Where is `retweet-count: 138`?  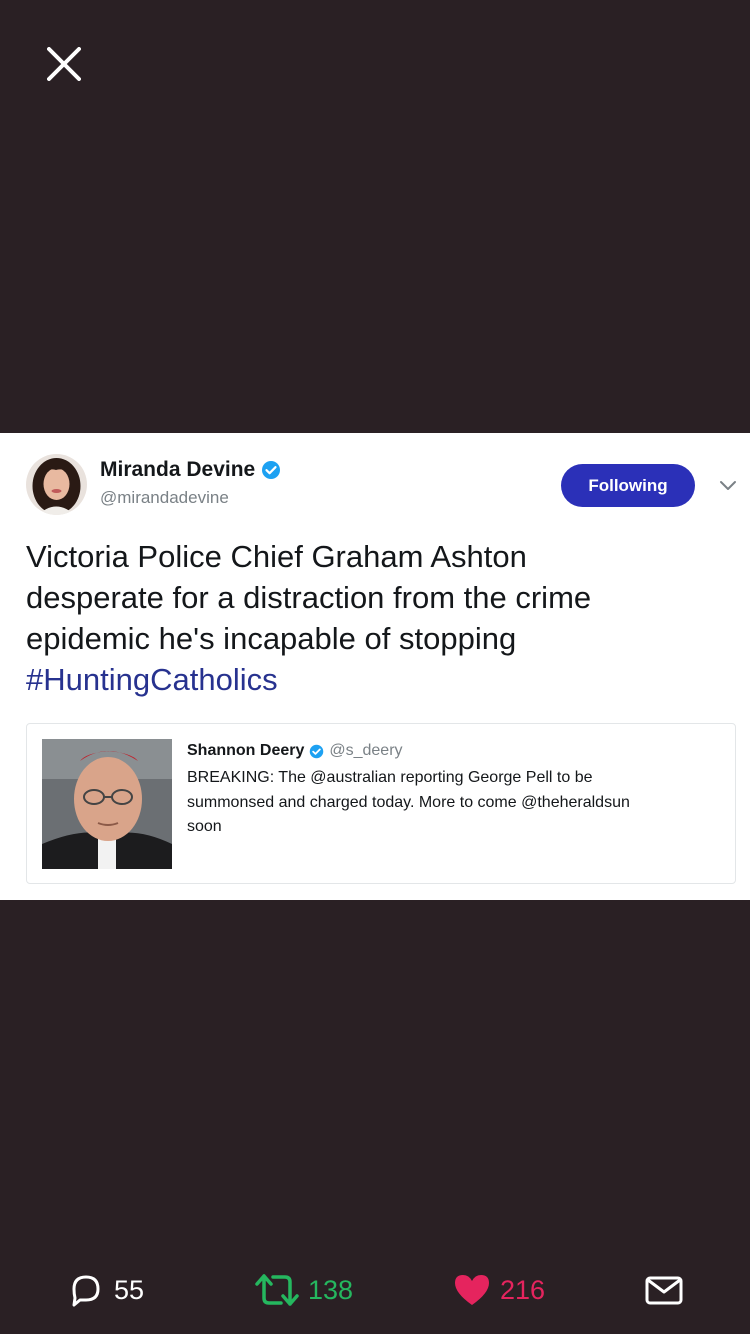 retweet-count: 138 is located at coordinates (331, 1289).